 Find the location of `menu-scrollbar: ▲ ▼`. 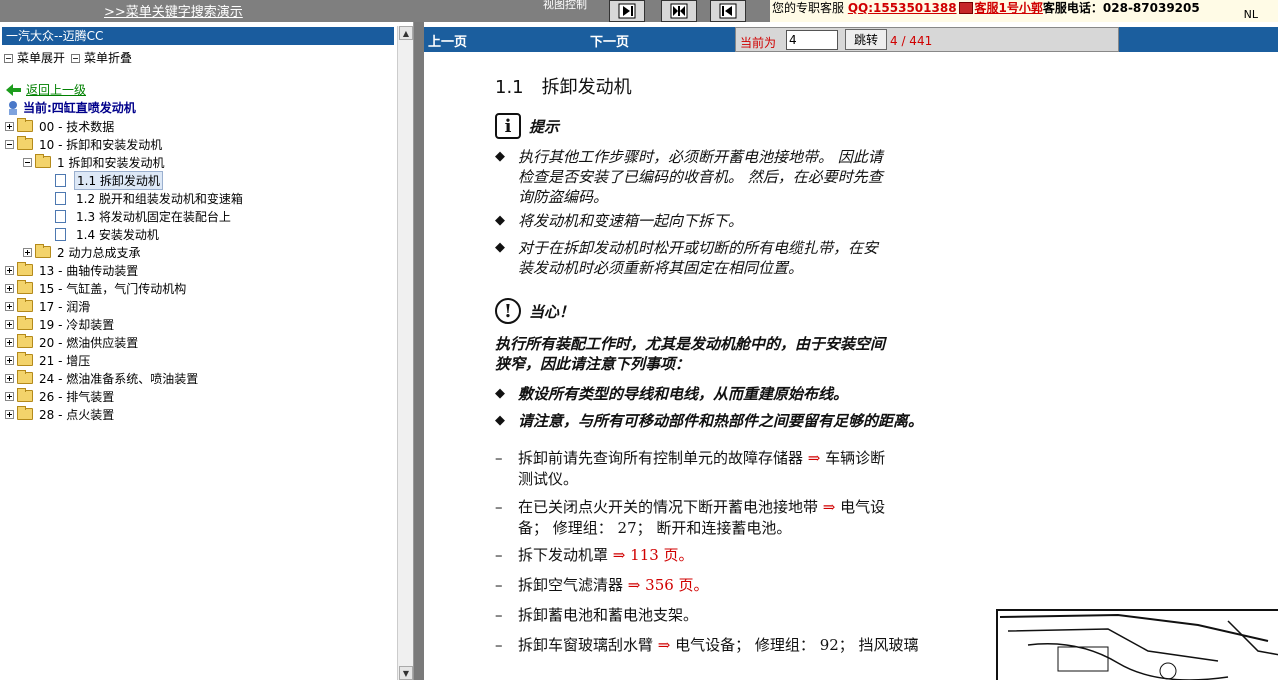

menu-scrollbar: ▲ ▼ is located at coordinates (405, 353).